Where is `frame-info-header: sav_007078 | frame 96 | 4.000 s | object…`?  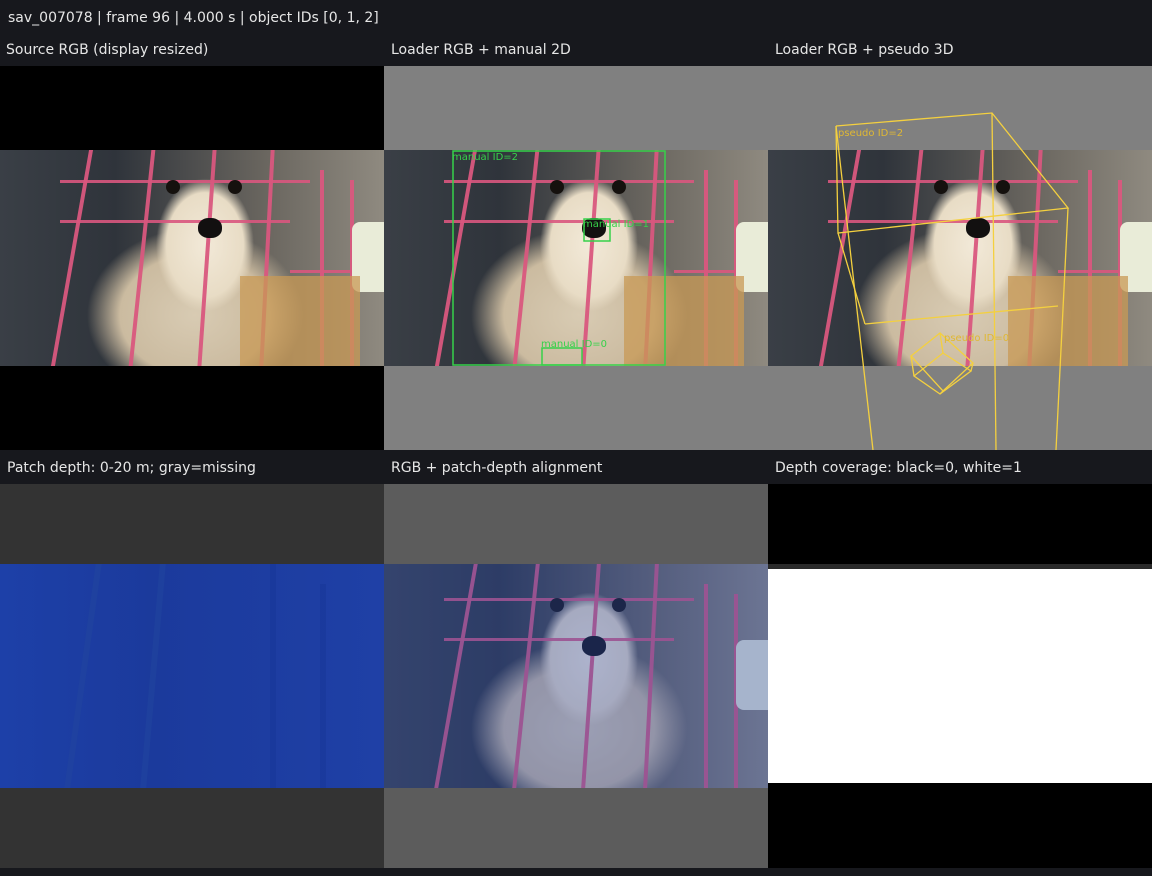 frame-info-header: sav_007078 | frame 96 | 4.000 s | object… is located at coordinates (193, 18).